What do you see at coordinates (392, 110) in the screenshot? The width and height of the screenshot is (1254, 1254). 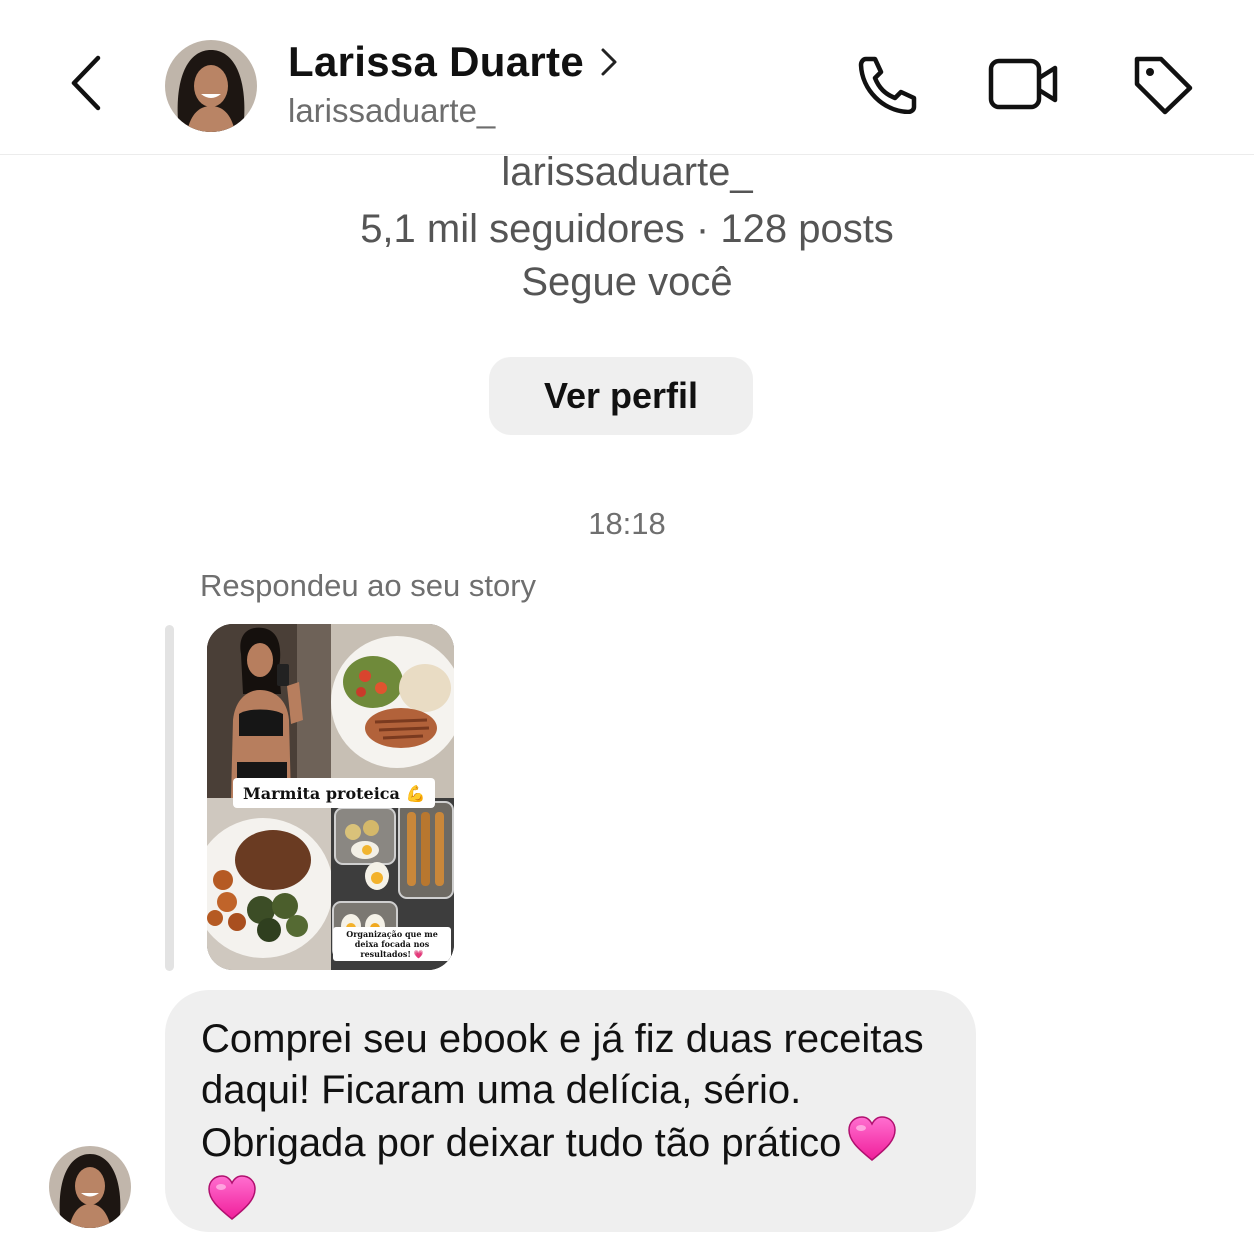 I see `contact-username: larissaduarte_` at bounding box center [392, 110].